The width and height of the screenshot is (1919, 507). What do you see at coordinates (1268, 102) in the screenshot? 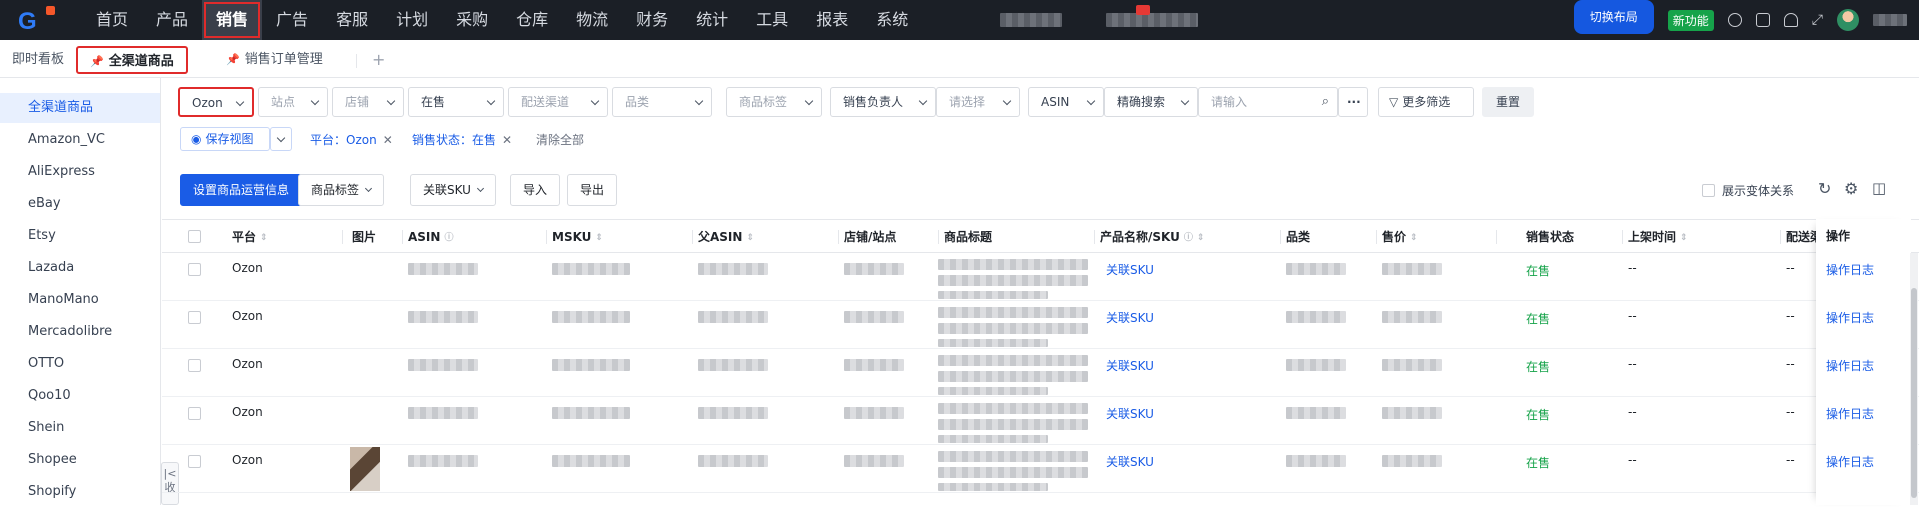
I see `search-input: 请输入 ⌕` at bounding box center [1268, 102].